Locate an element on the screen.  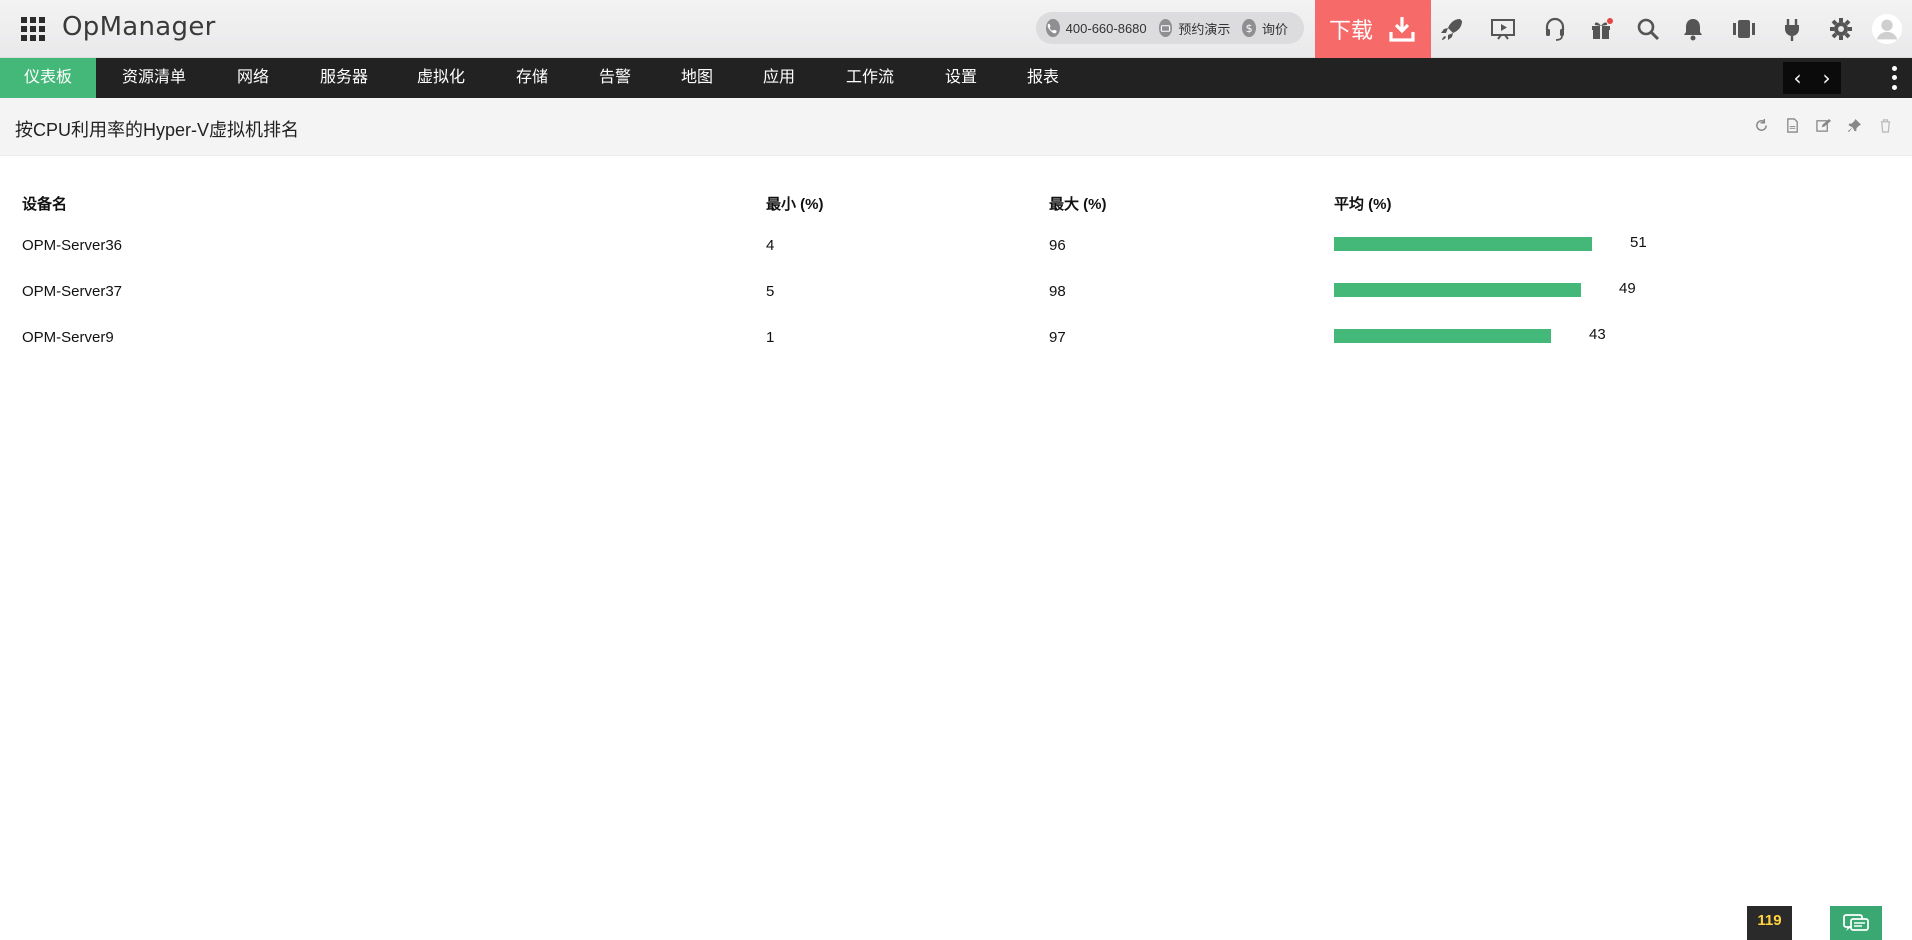
export-pdf-icon is located at coordinates (1792, 125).